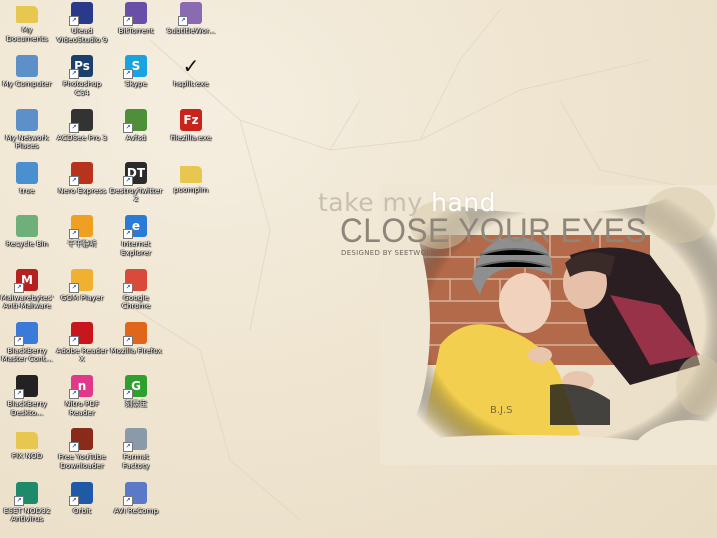 The image size is (717, 538). Describe the element at coordinates (136, 72) in the screenshot. I see `desktop-icon-skype: S ↗ Skype` at that location.